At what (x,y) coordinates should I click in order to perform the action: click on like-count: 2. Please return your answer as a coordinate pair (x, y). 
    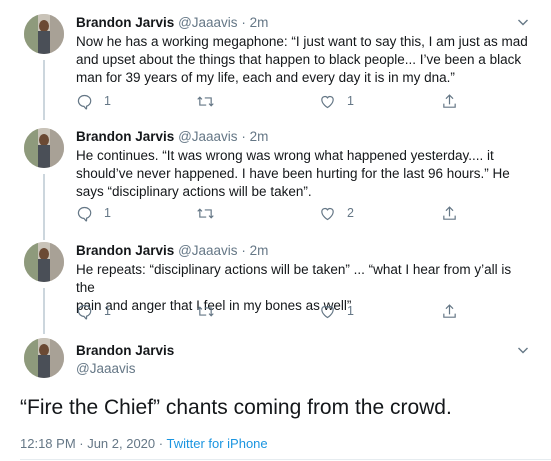
    Looking at the image, I should click on (350, 213).